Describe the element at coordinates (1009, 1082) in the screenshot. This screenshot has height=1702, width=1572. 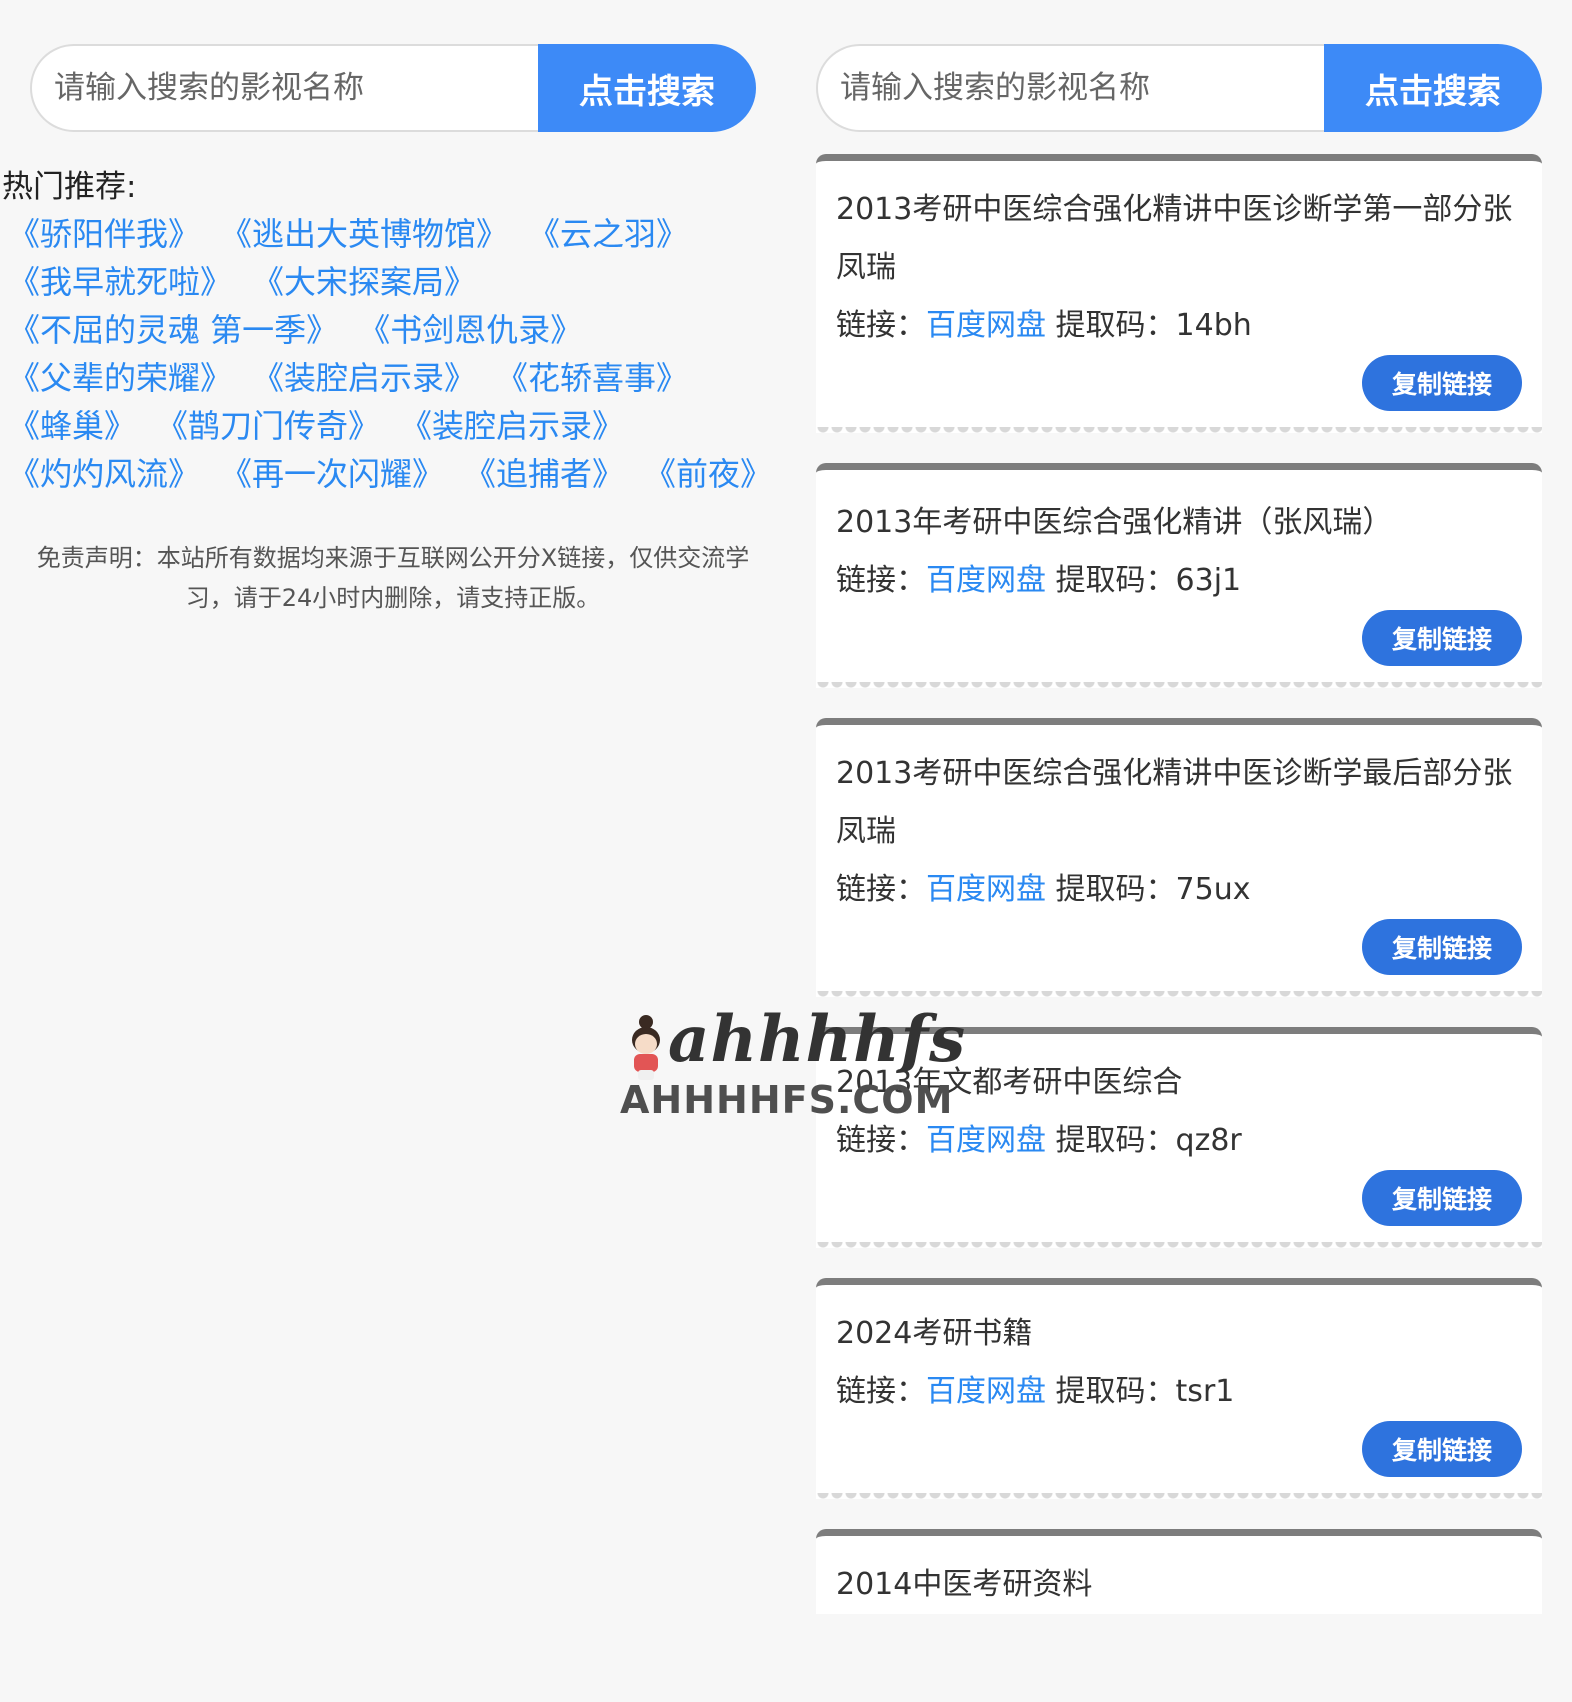
I see `result-title: 2013年文都考研中医综合` at that location.